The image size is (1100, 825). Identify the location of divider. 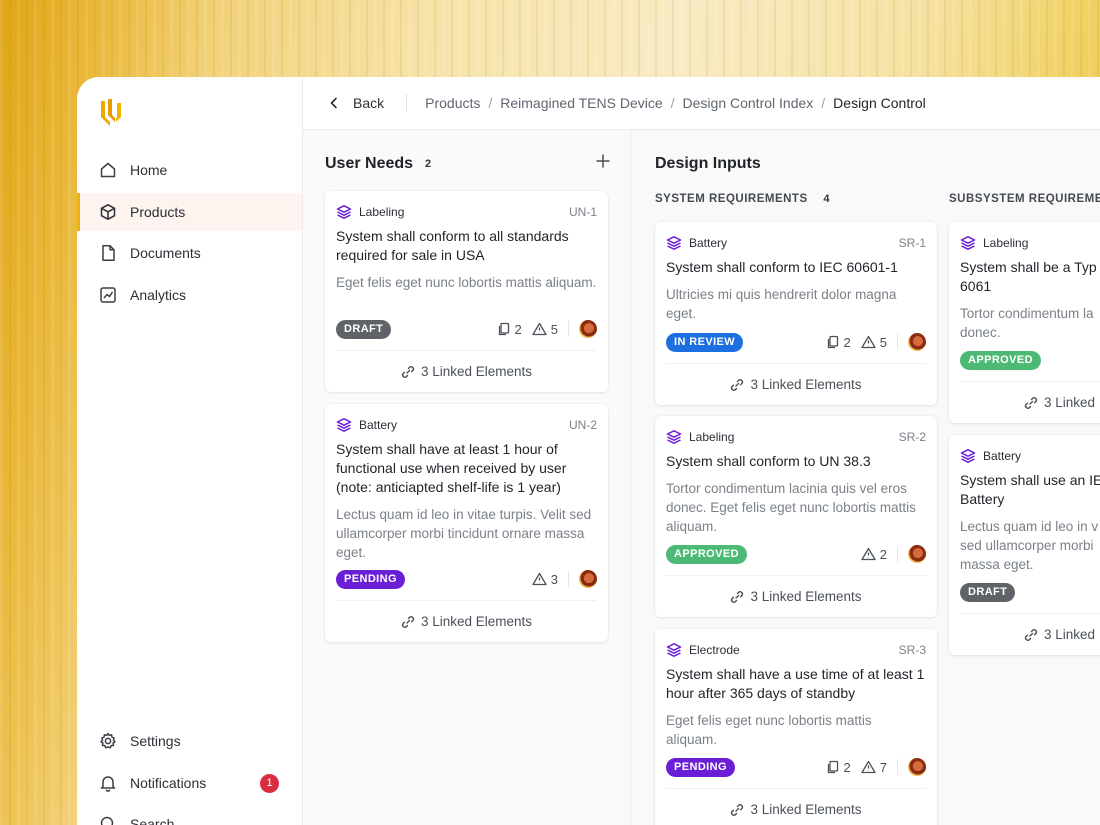
(568, 579).